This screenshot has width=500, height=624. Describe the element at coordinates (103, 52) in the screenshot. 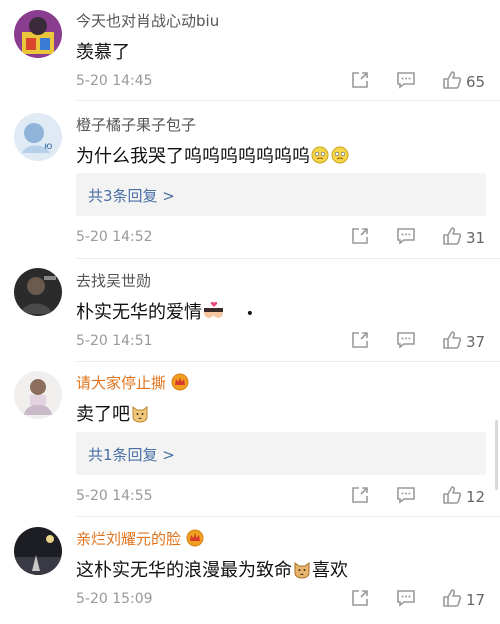

I see `comment-text: 羡慕了` at that location.